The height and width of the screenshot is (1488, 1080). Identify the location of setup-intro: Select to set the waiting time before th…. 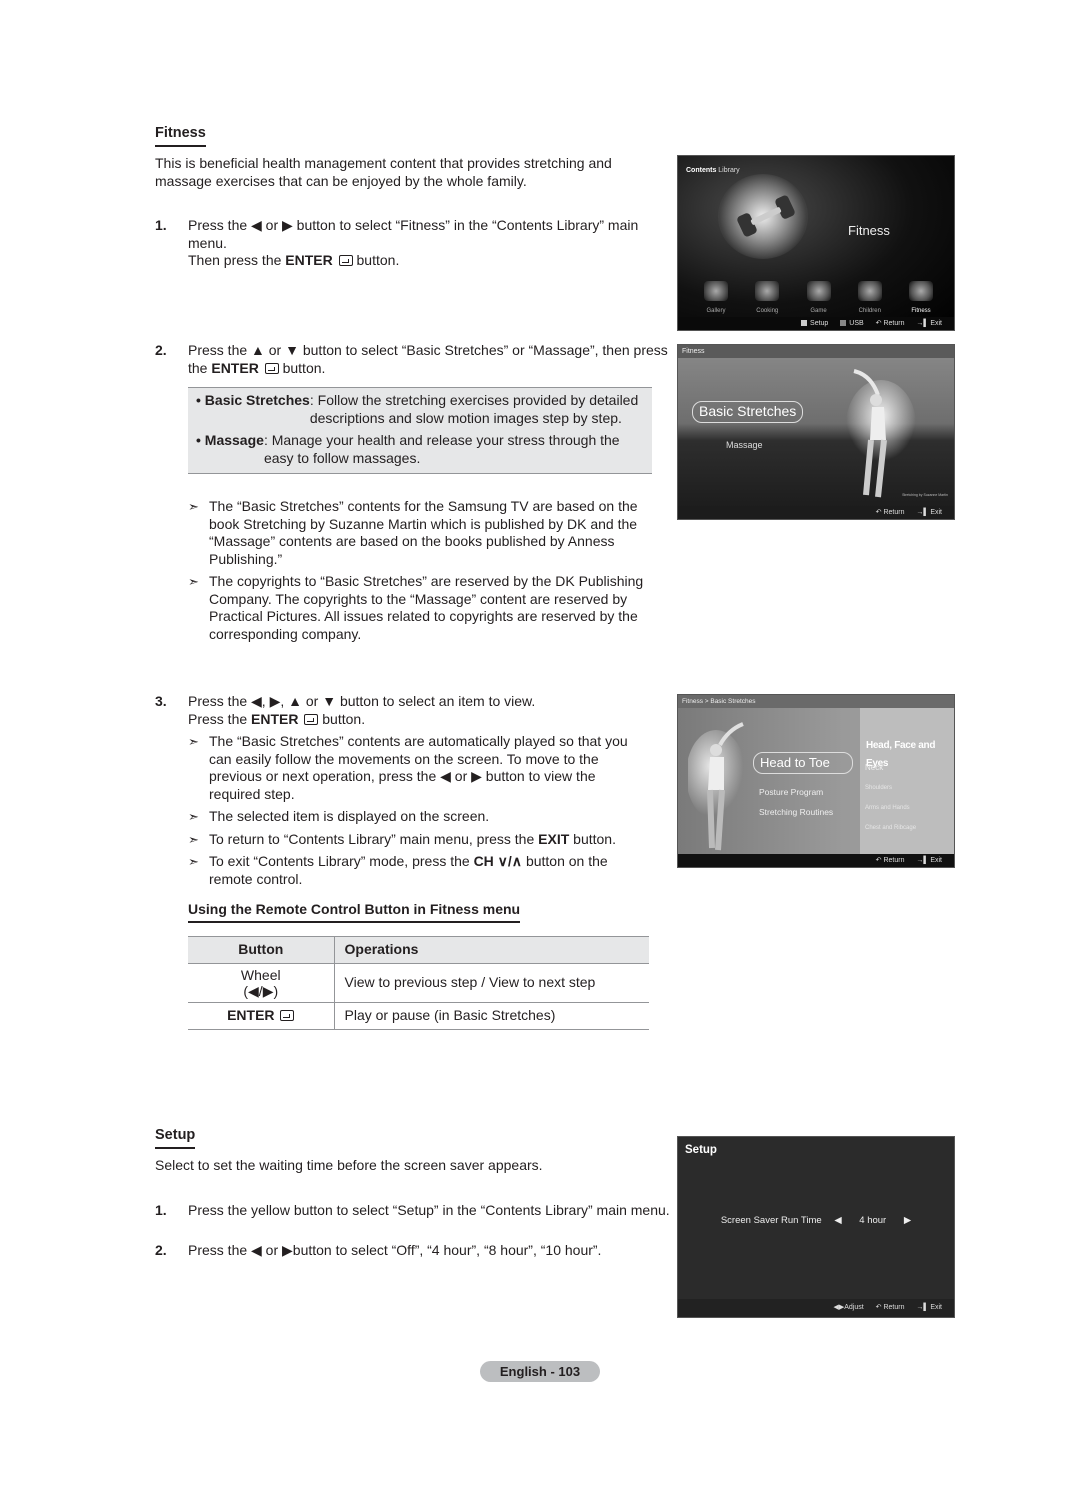
(349, 1165).